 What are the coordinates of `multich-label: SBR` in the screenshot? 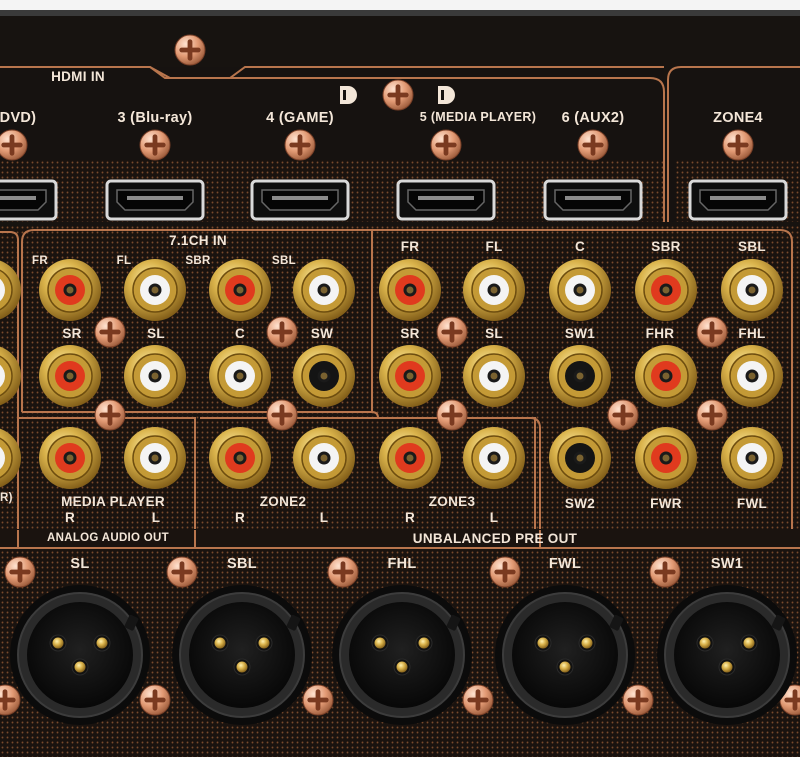 It's located at (198, 261).